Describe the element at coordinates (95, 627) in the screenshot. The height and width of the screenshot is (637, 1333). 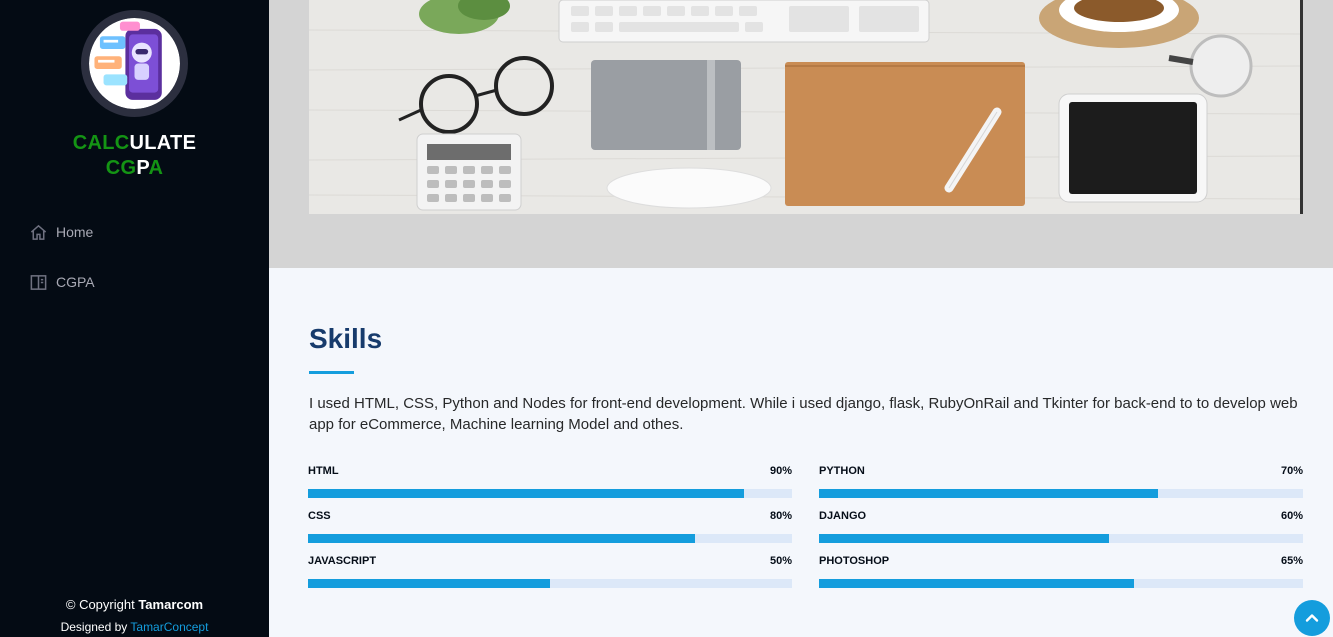
I see `credits-prefix: Designed by` at that location.